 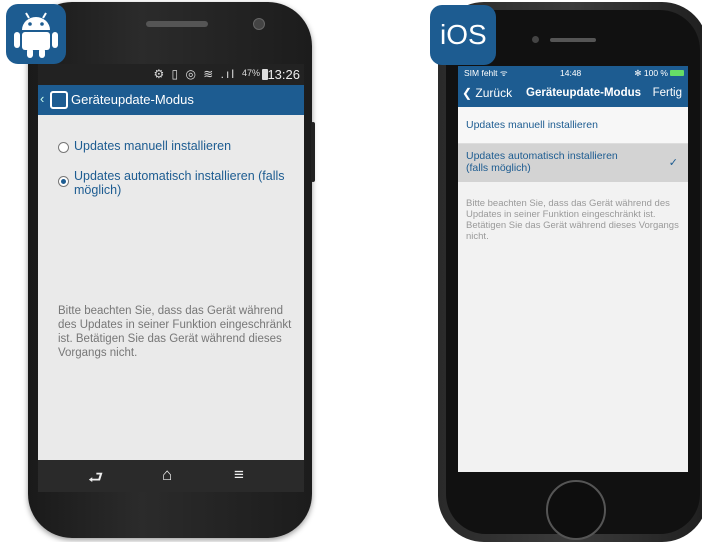 What do you see at coordinates (487, 93) in the screenshot?
I see `back-button: ❮ Zurück` at bounding box center [487, 93].